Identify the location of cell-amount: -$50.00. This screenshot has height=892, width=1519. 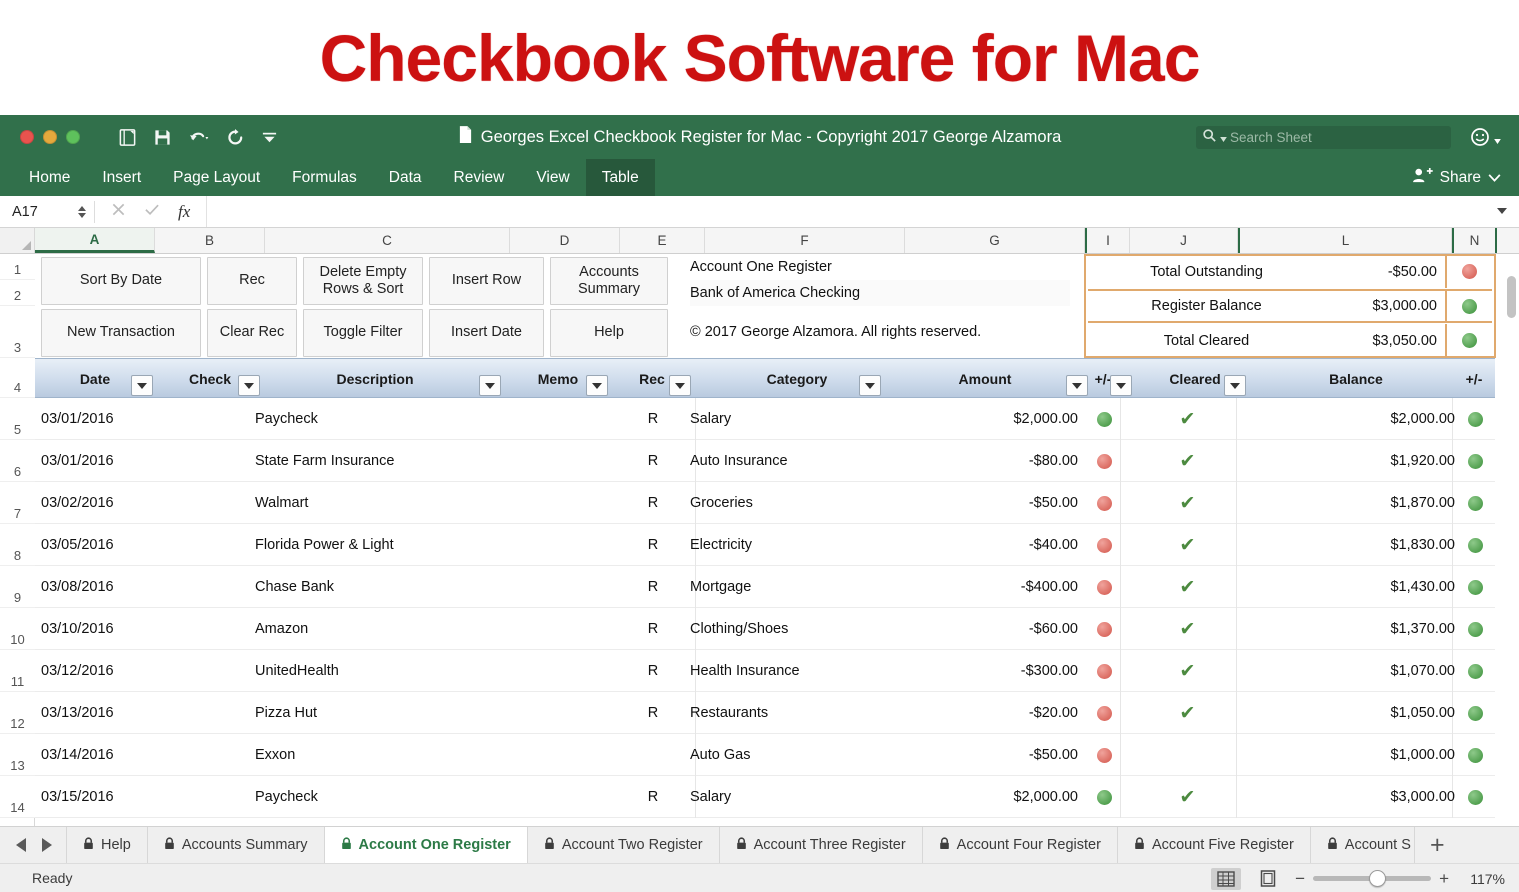
(975, 503).